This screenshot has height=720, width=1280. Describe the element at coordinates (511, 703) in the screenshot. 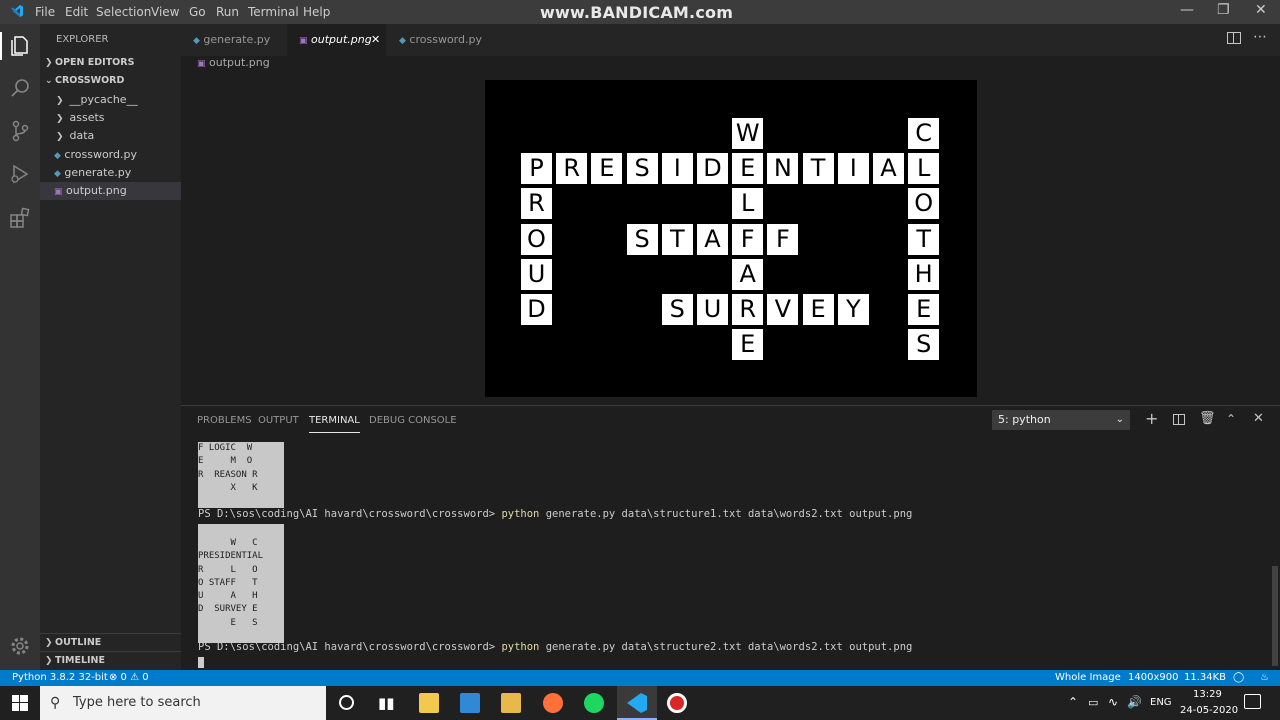

I see `file-explorer-icon` at that location.